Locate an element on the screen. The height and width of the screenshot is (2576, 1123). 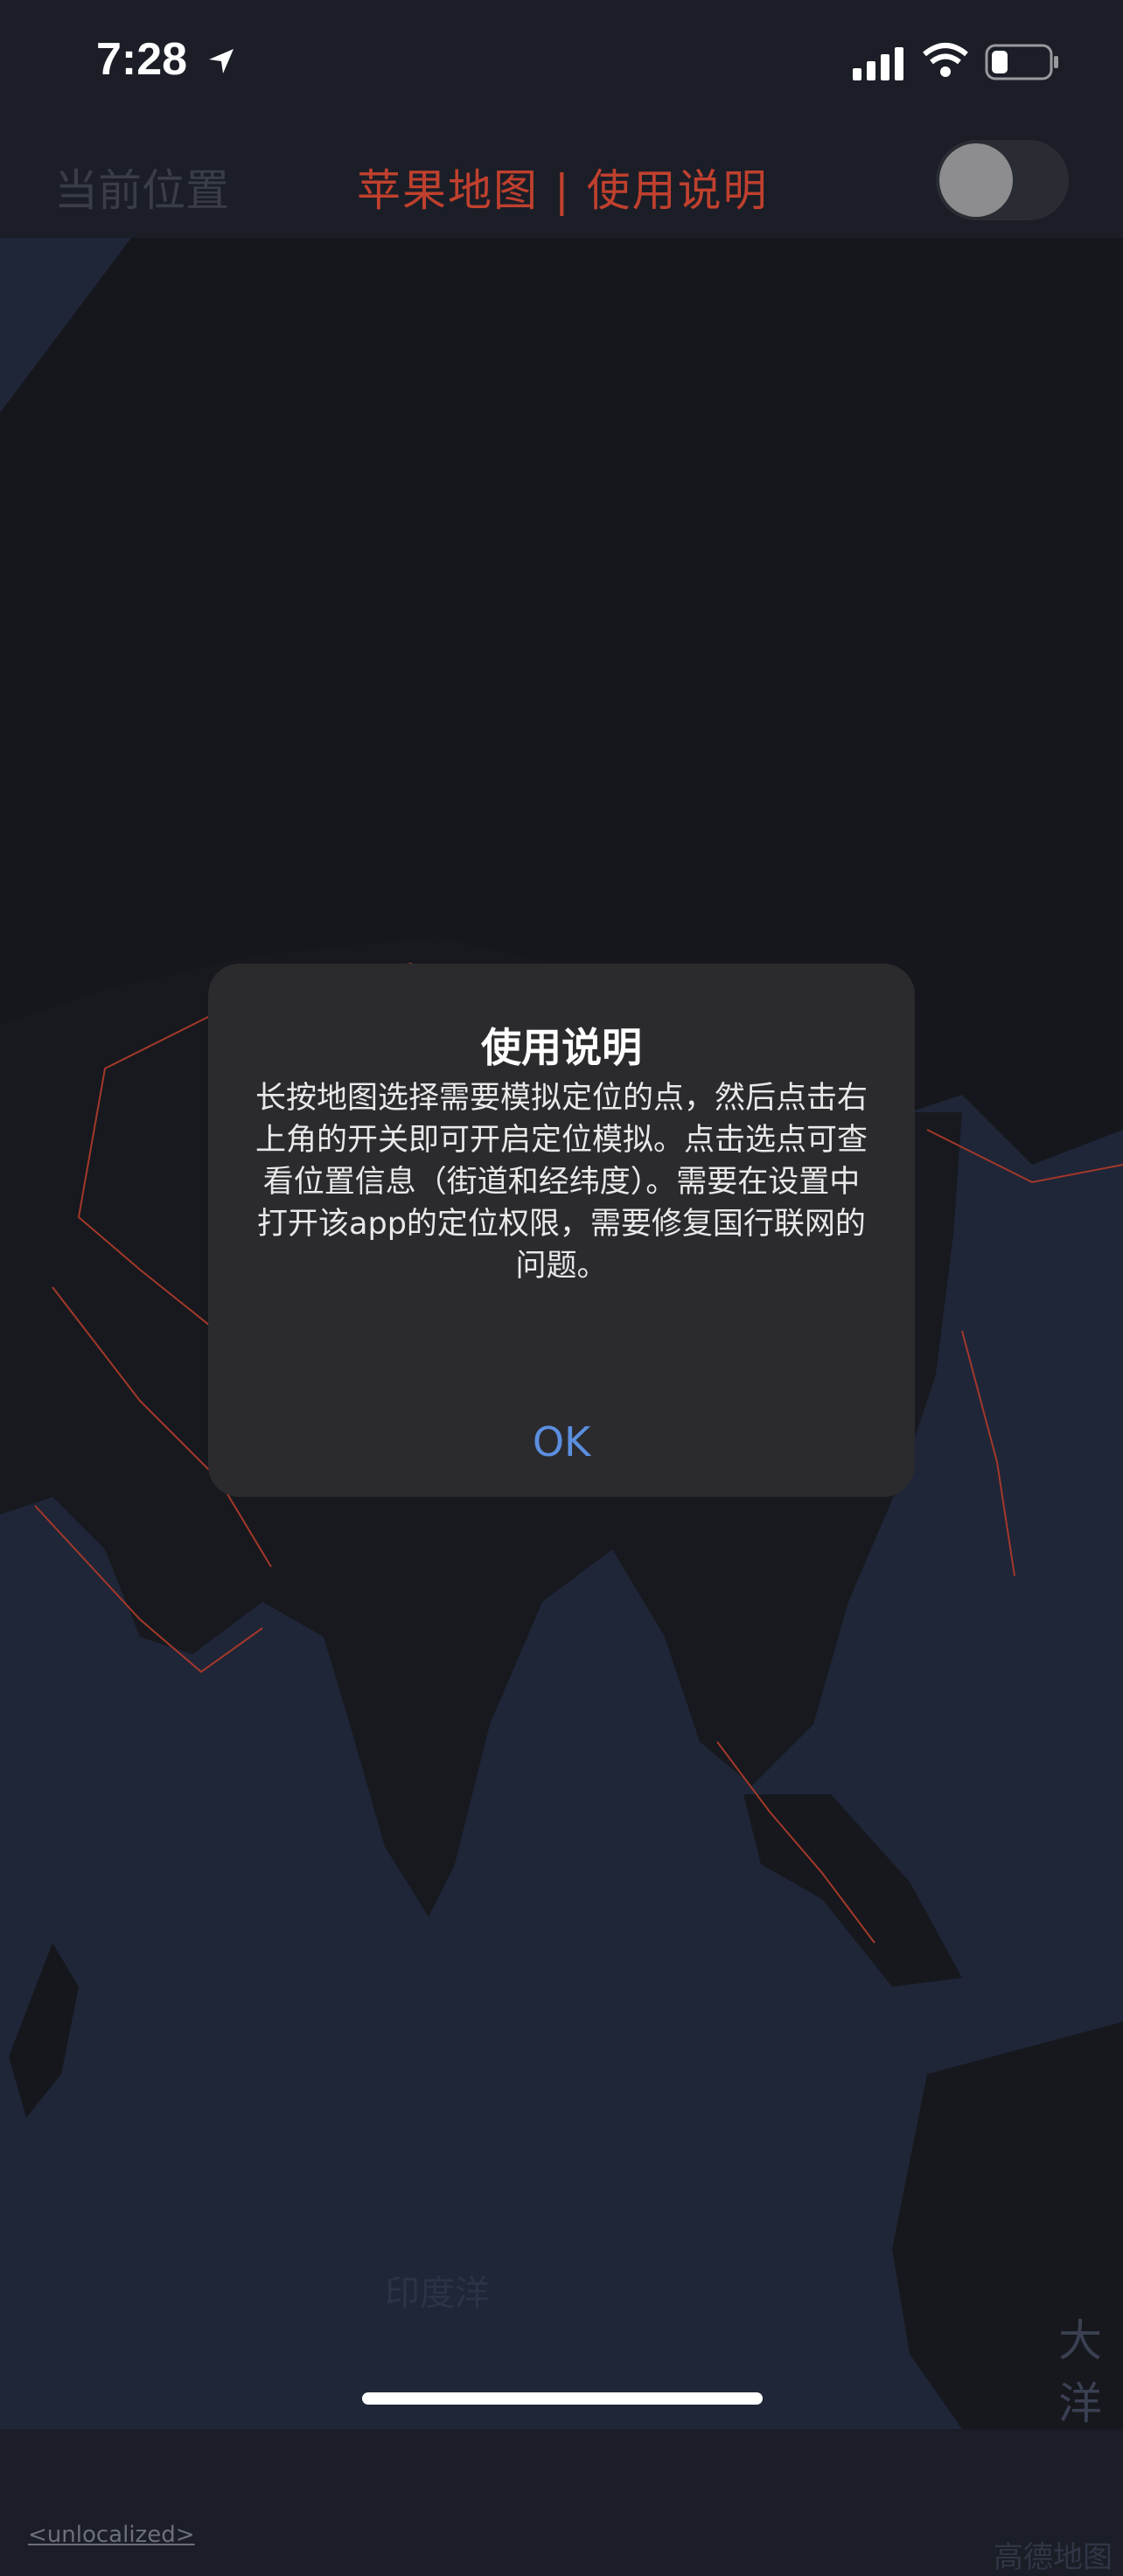
home-indicator is located at coordinates (562, 2398).